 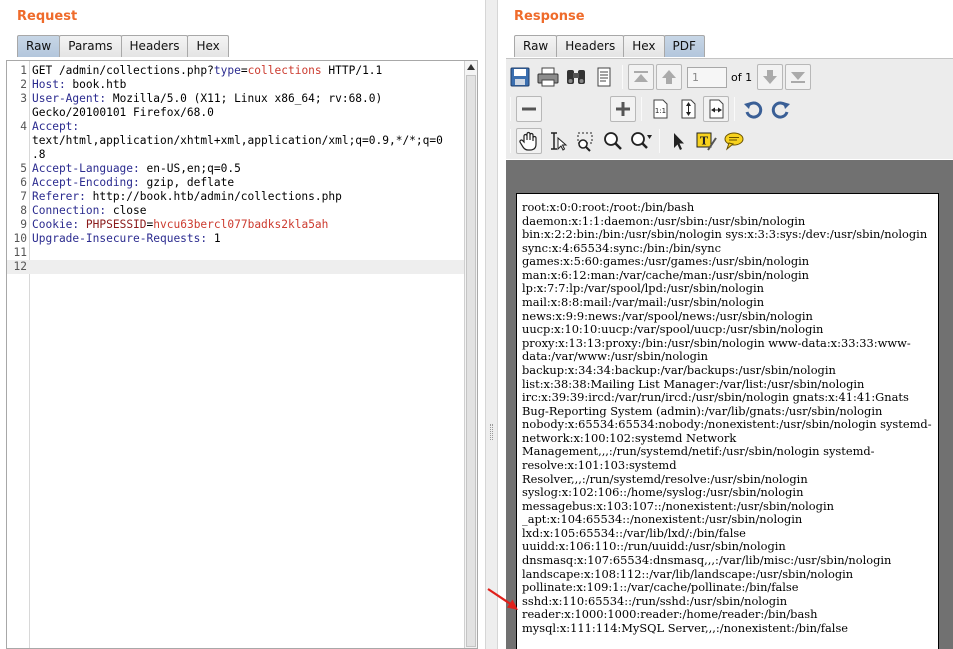 What do you see at coordinates (753, 109) in the screenshot?
I see `rotate-left-icon` at bounding box center [753, 109].